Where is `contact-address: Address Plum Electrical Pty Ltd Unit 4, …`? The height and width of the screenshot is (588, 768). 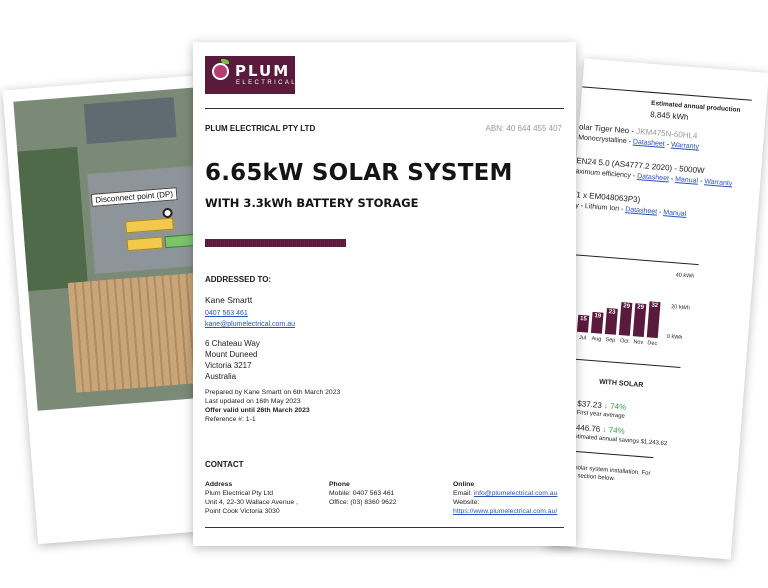 contact-address: Address Plum Electrical Pty Ltd Unit 4, … is located at coordinates (251, 498).